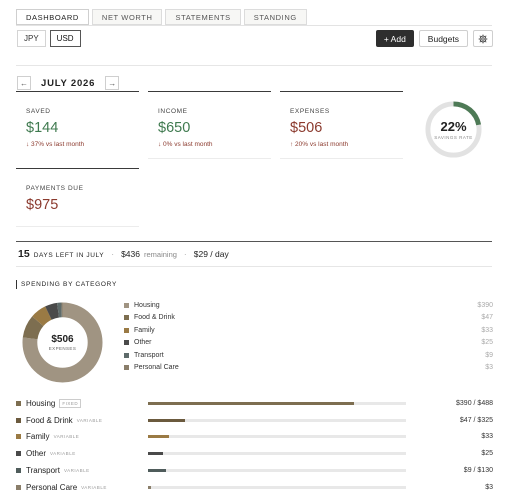 The height and width of the screenshot is (500, 513). I want to click on legend-item: Personal Care $3, so click(308, 368).